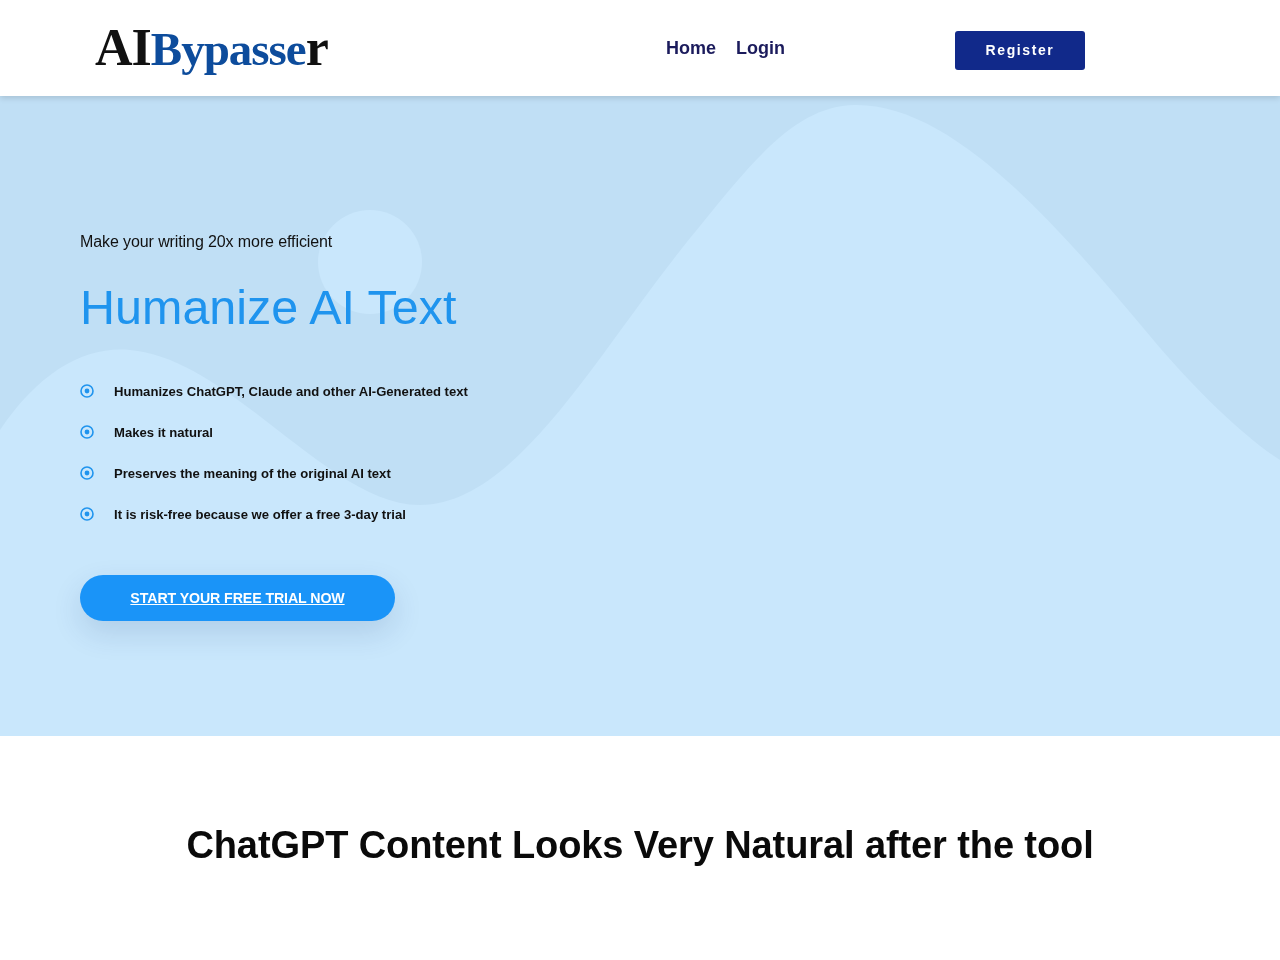  Describe the element at coordinates (760, 48) in the screenshot. I see `nav-link: Login` at that location.